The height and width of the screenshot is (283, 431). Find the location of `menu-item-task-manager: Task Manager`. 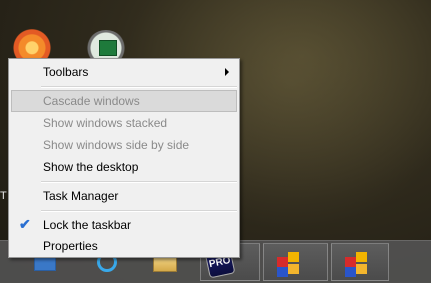

menu-item-task-manager: Task Manager is located at coordinates (124, 196).